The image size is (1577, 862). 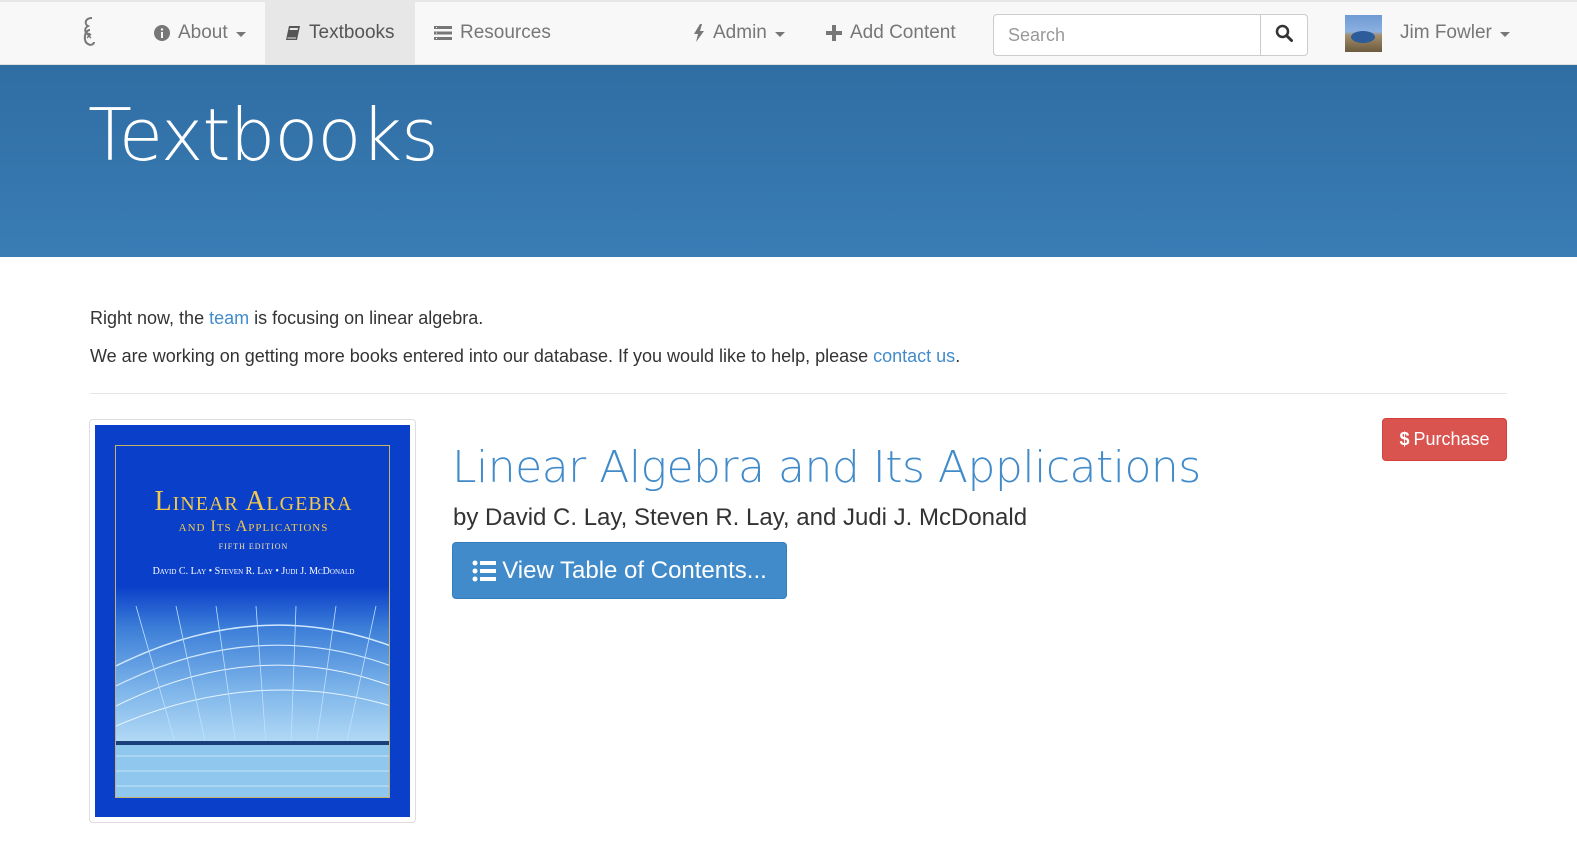 What do you see at coordinates (505, 32) in the screenshot?
I see `nav-resources-label: Resources` at bounding box center [505, 32].